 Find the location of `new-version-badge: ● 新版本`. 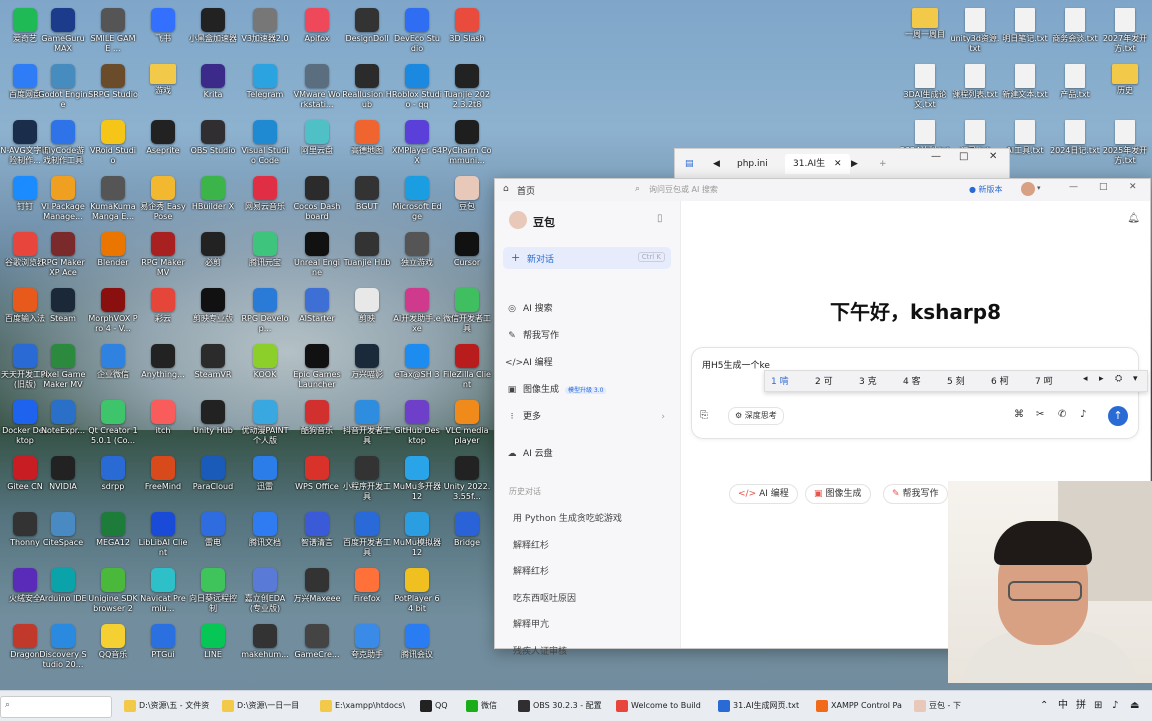

new-version-badge: ● 新版本 is located at coordinates (986, 189).